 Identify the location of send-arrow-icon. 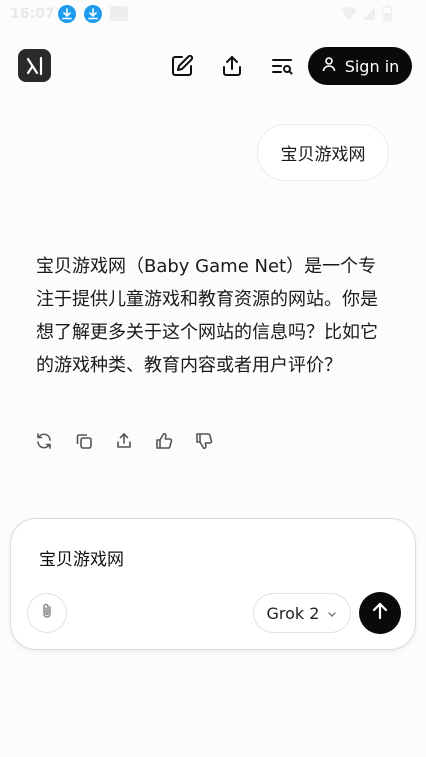
(380, 613).